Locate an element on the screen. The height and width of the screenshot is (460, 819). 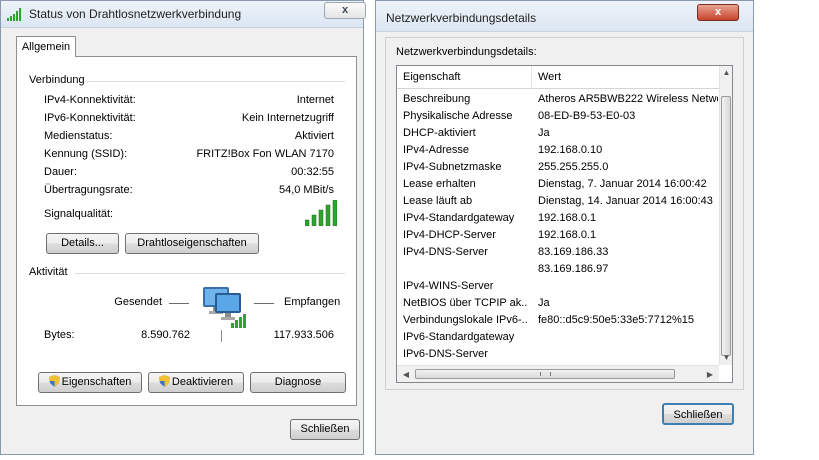
duration-label: Dauer: is located at coordinates (61, 172).